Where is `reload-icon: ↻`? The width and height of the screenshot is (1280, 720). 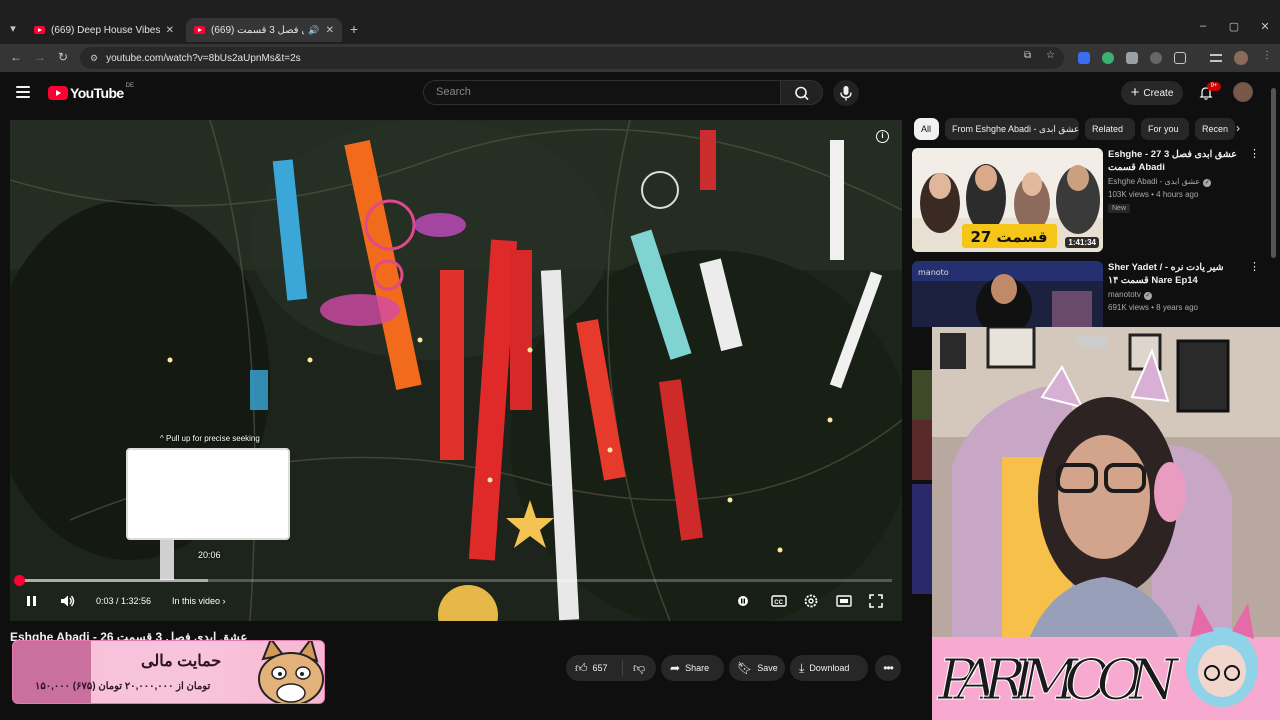
reload-icon: ↻ is located at coordinates (63, 57).